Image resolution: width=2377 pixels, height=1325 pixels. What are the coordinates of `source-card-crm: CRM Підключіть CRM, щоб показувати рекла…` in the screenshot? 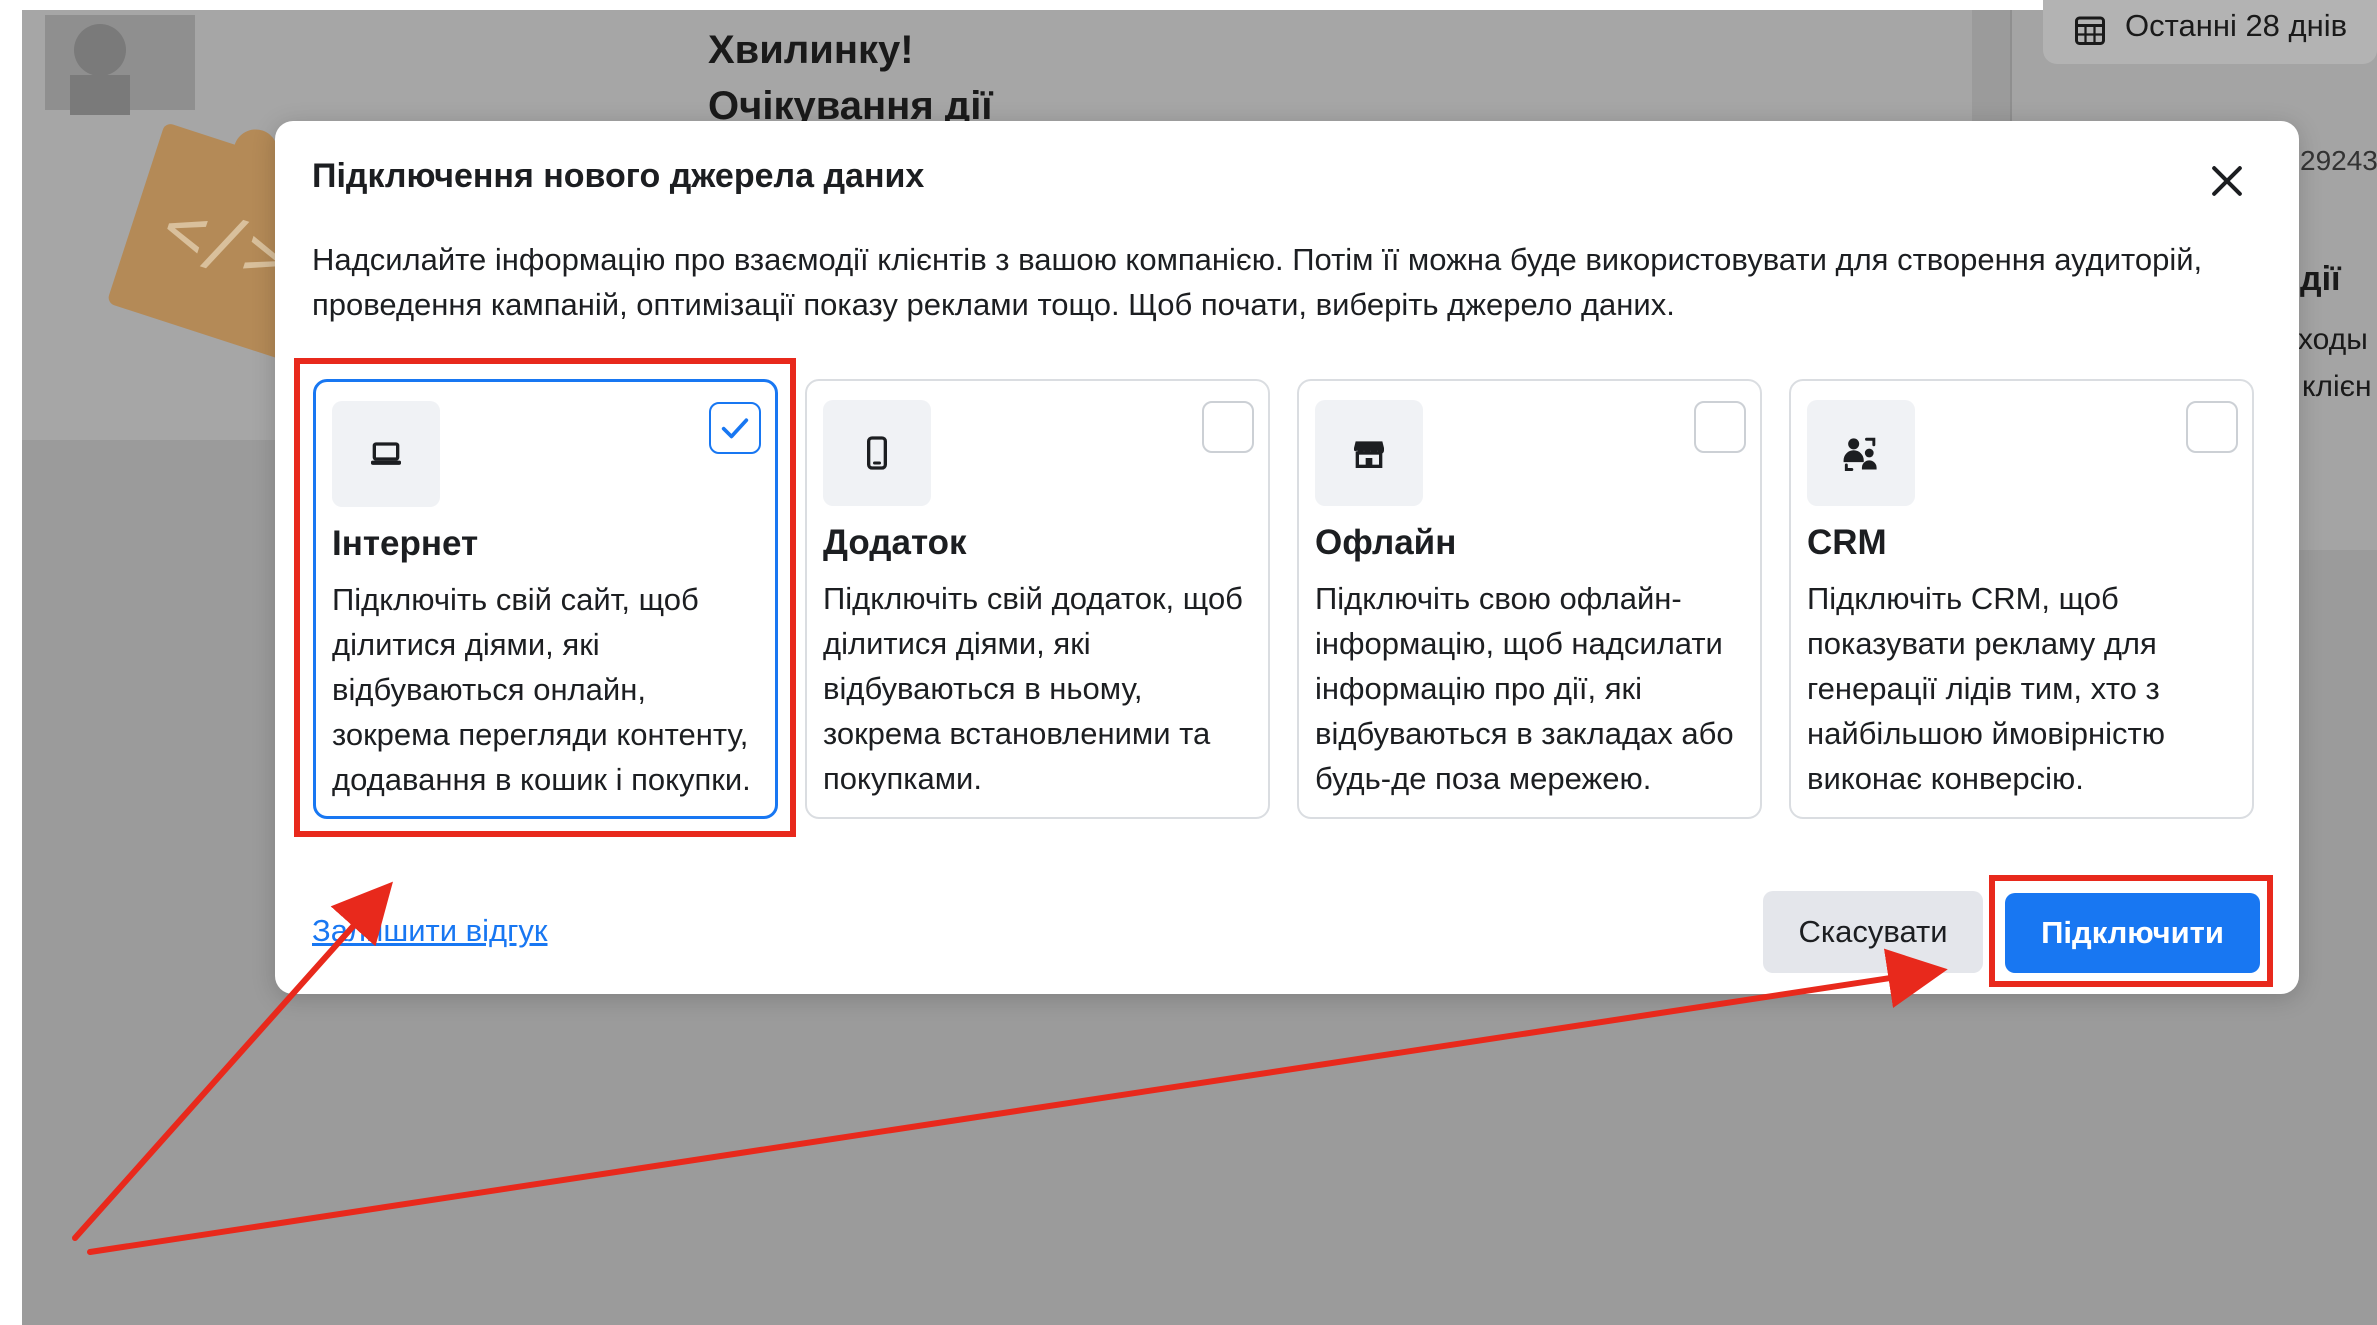 It's located at (2021, 599).